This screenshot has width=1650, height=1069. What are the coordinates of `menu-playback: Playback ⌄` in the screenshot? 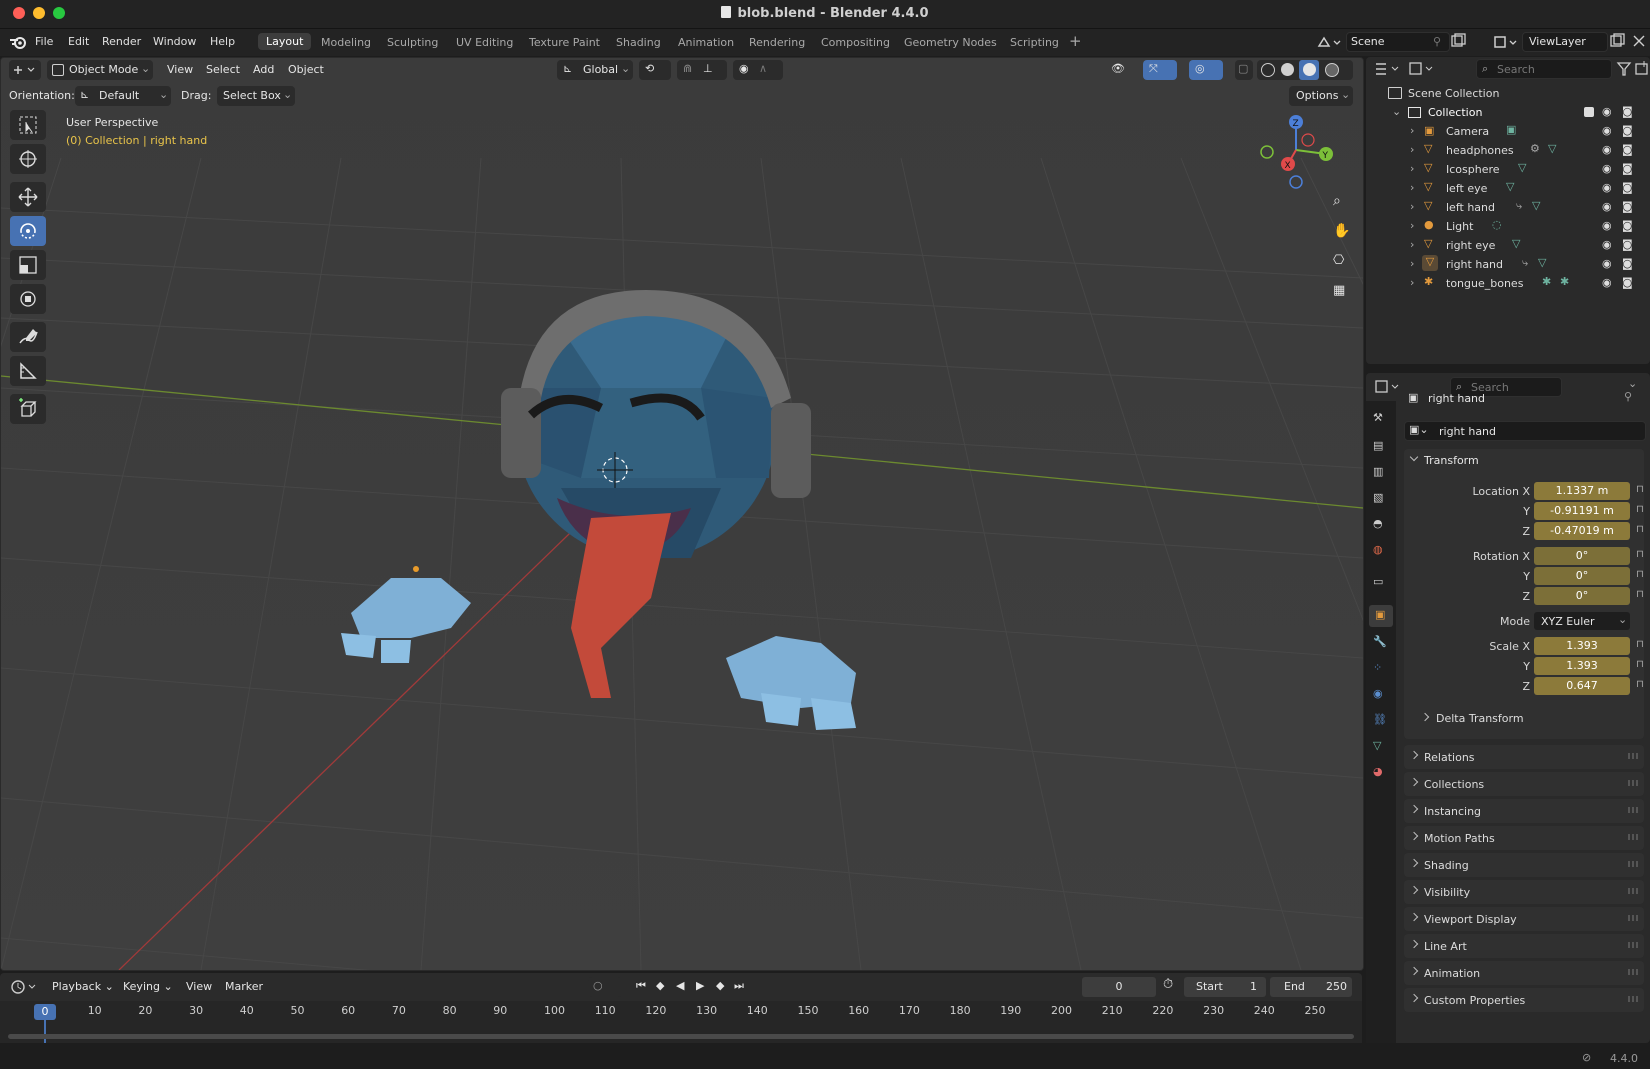 It's located at (83, 986).